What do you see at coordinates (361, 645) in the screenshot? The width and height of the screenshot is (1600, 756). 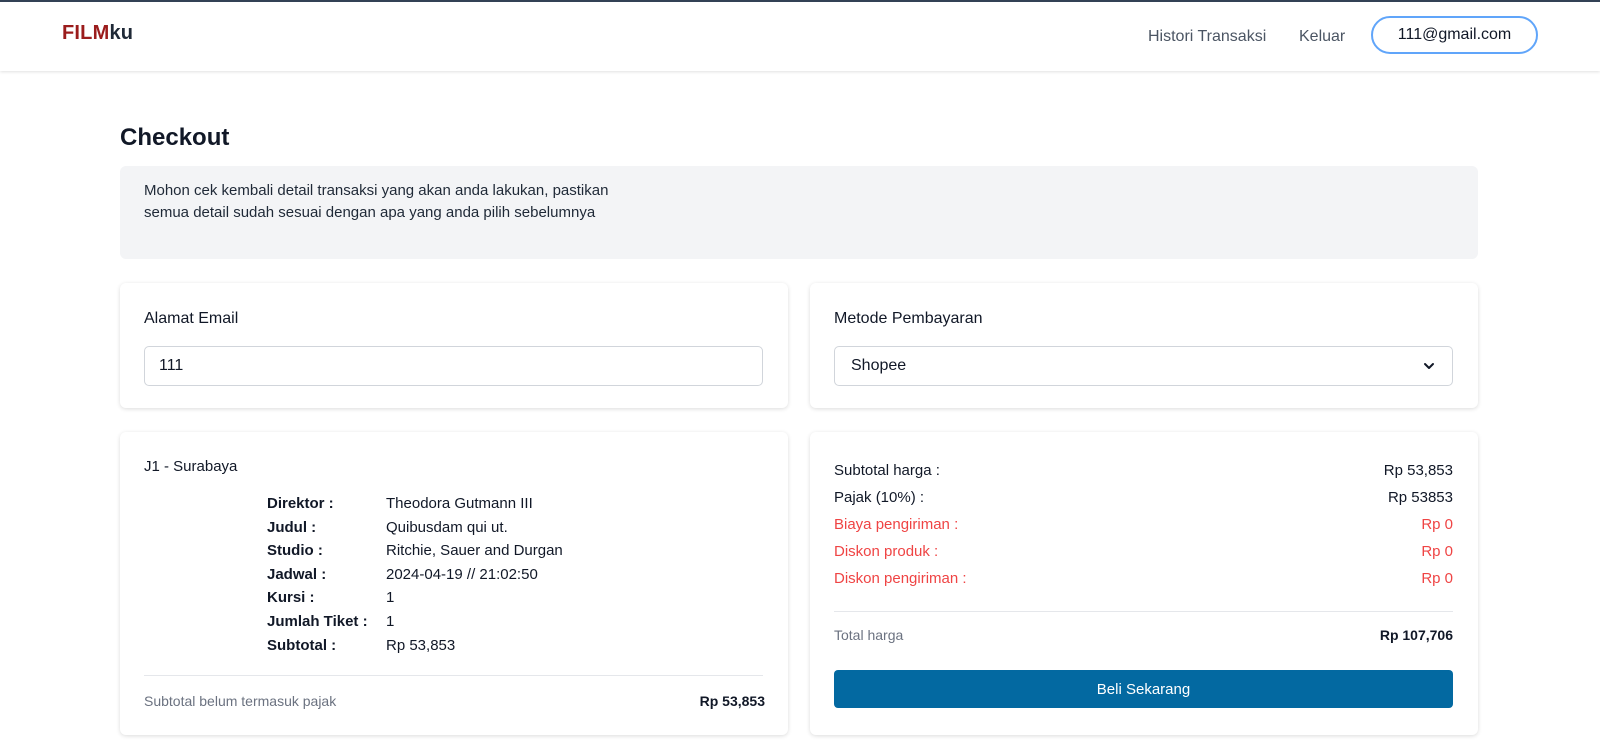 I see `detail-row-subtotal: Subtotal : Rp 53,853` at bounding box center [361, 645].